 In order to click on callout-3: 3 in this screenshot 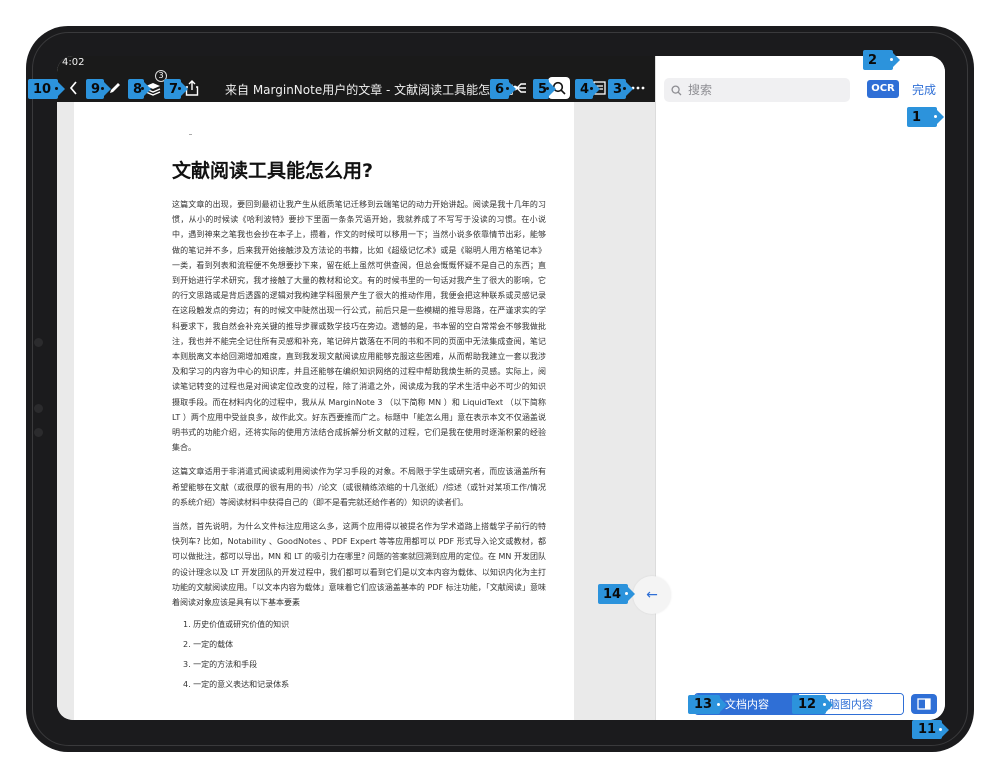, I will do `click(620, 89)`.